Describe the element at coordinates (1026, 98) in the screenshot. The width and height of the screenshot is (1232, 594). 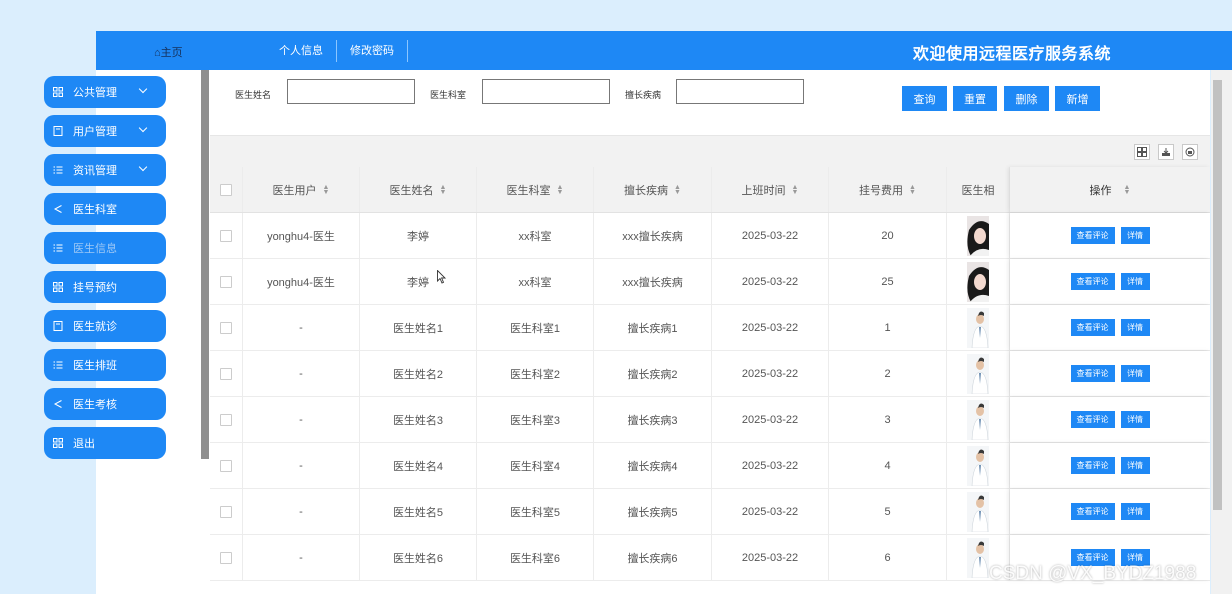
I see `delete-button: 删除` at that location.